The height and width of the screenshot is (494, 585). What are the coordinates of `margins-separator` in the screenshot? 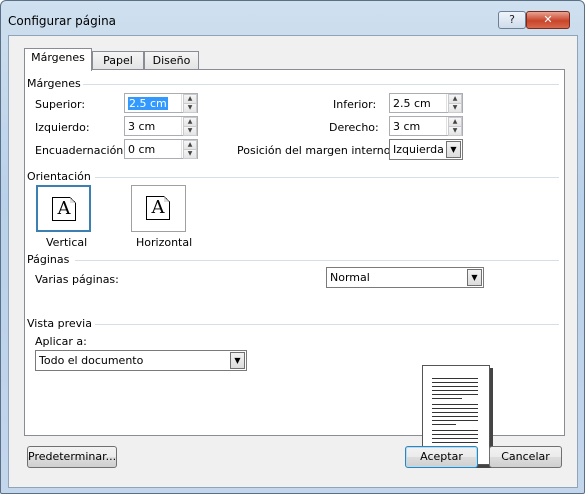 It's located at (321, 84).